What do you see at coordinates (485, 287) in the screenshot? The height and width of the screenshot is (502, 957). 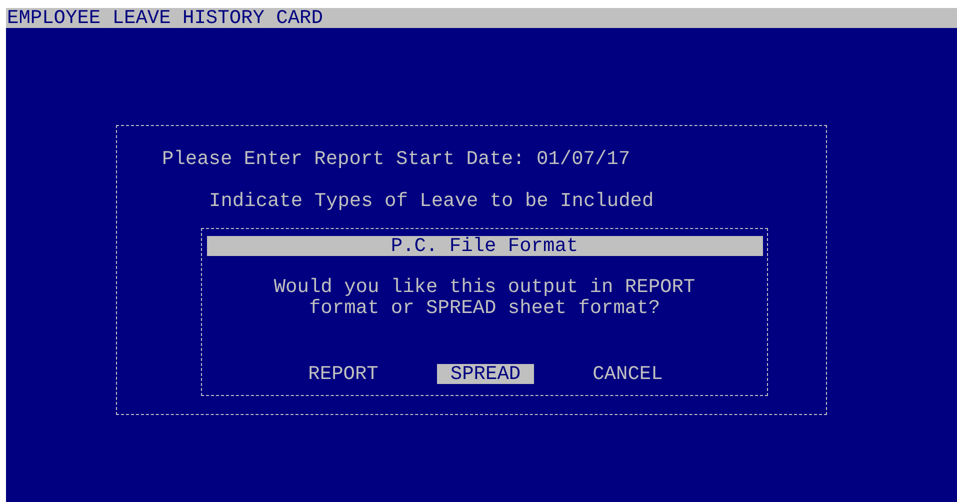 I see `dialog-message-line: Would you like this output in REPORT` at bounding box center [485, 287].